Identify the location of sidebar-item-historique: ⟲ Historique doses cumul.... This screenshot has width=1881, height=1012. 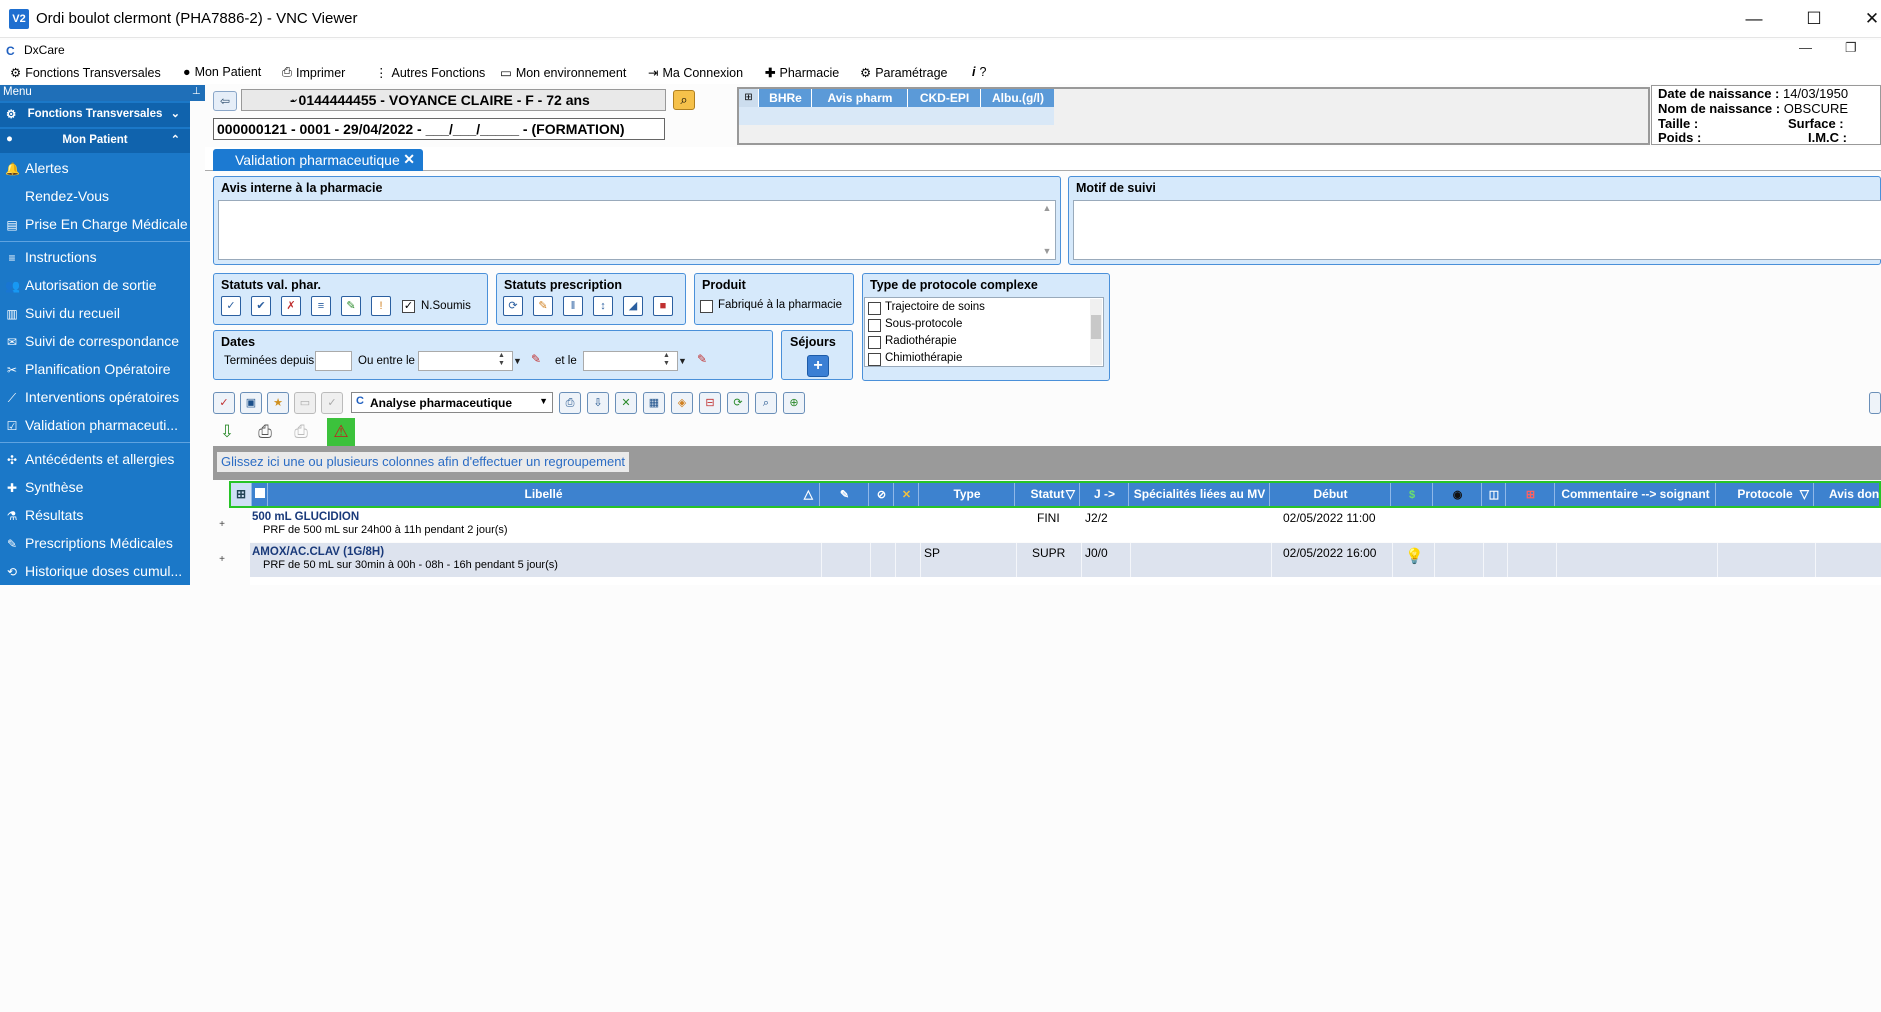
(95, 572).